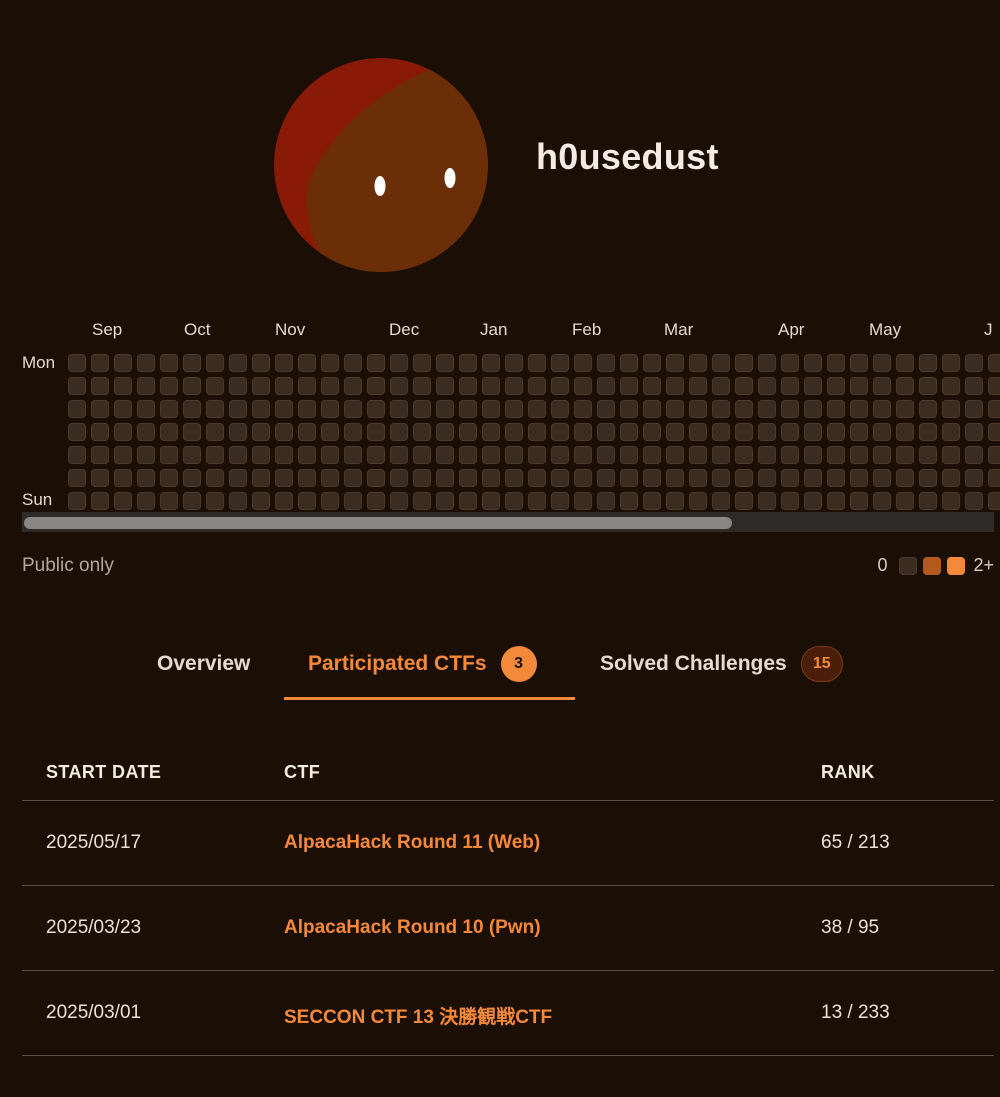  I want to click on tab-solved-challenges: Solved Challenges 15, so click(721, 664).